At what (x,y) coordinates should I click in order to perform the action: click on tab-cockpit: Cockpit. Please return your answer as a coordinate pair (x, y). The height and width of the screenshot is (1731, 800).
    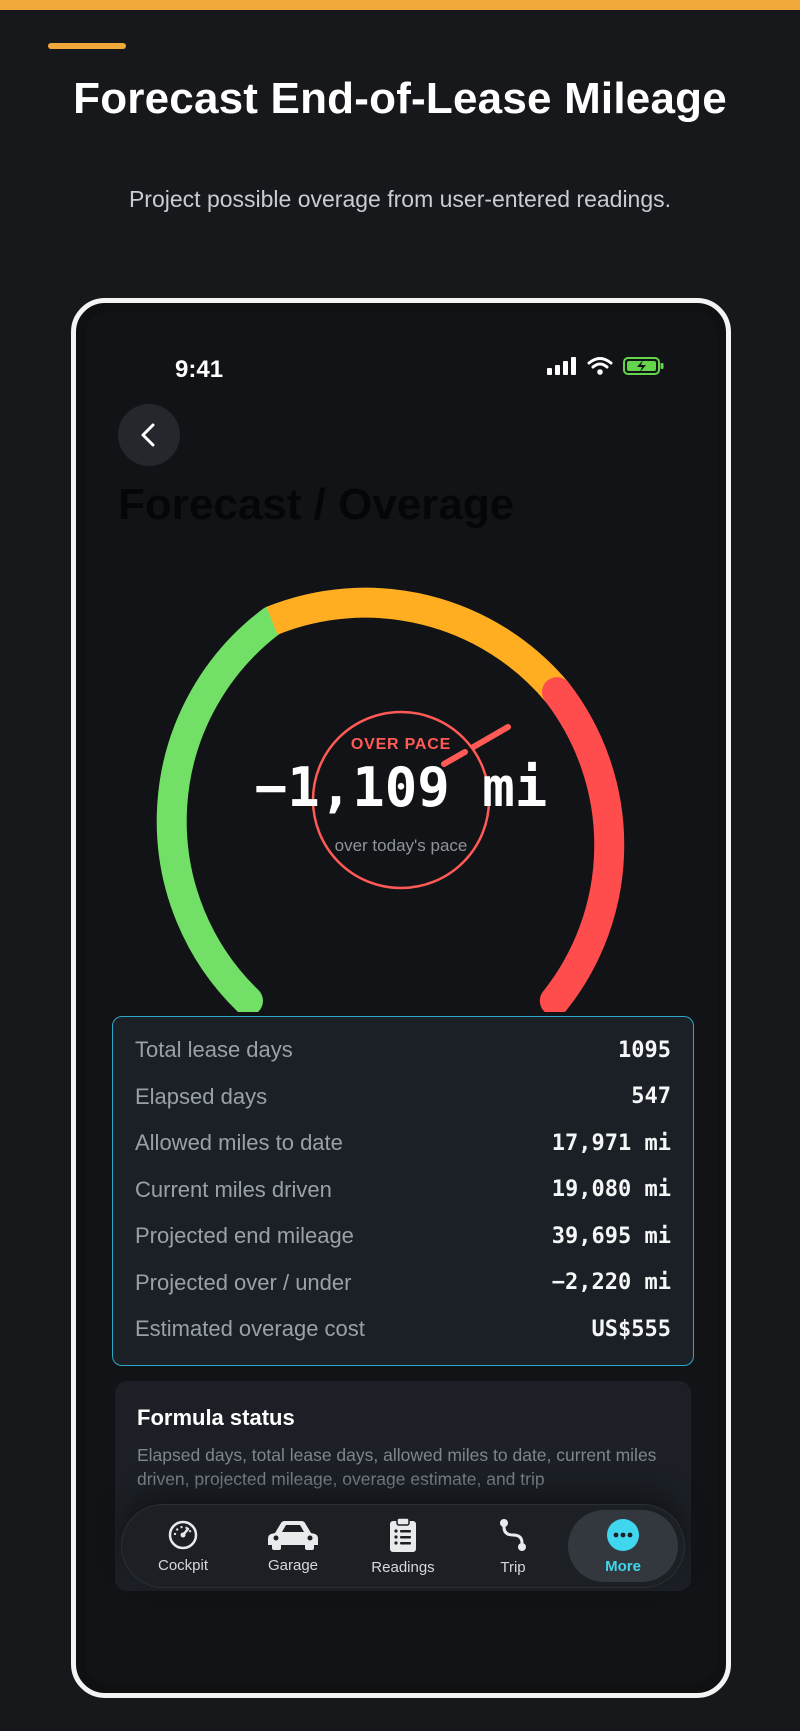
    Looking at the image, I should click on (183, 1546).